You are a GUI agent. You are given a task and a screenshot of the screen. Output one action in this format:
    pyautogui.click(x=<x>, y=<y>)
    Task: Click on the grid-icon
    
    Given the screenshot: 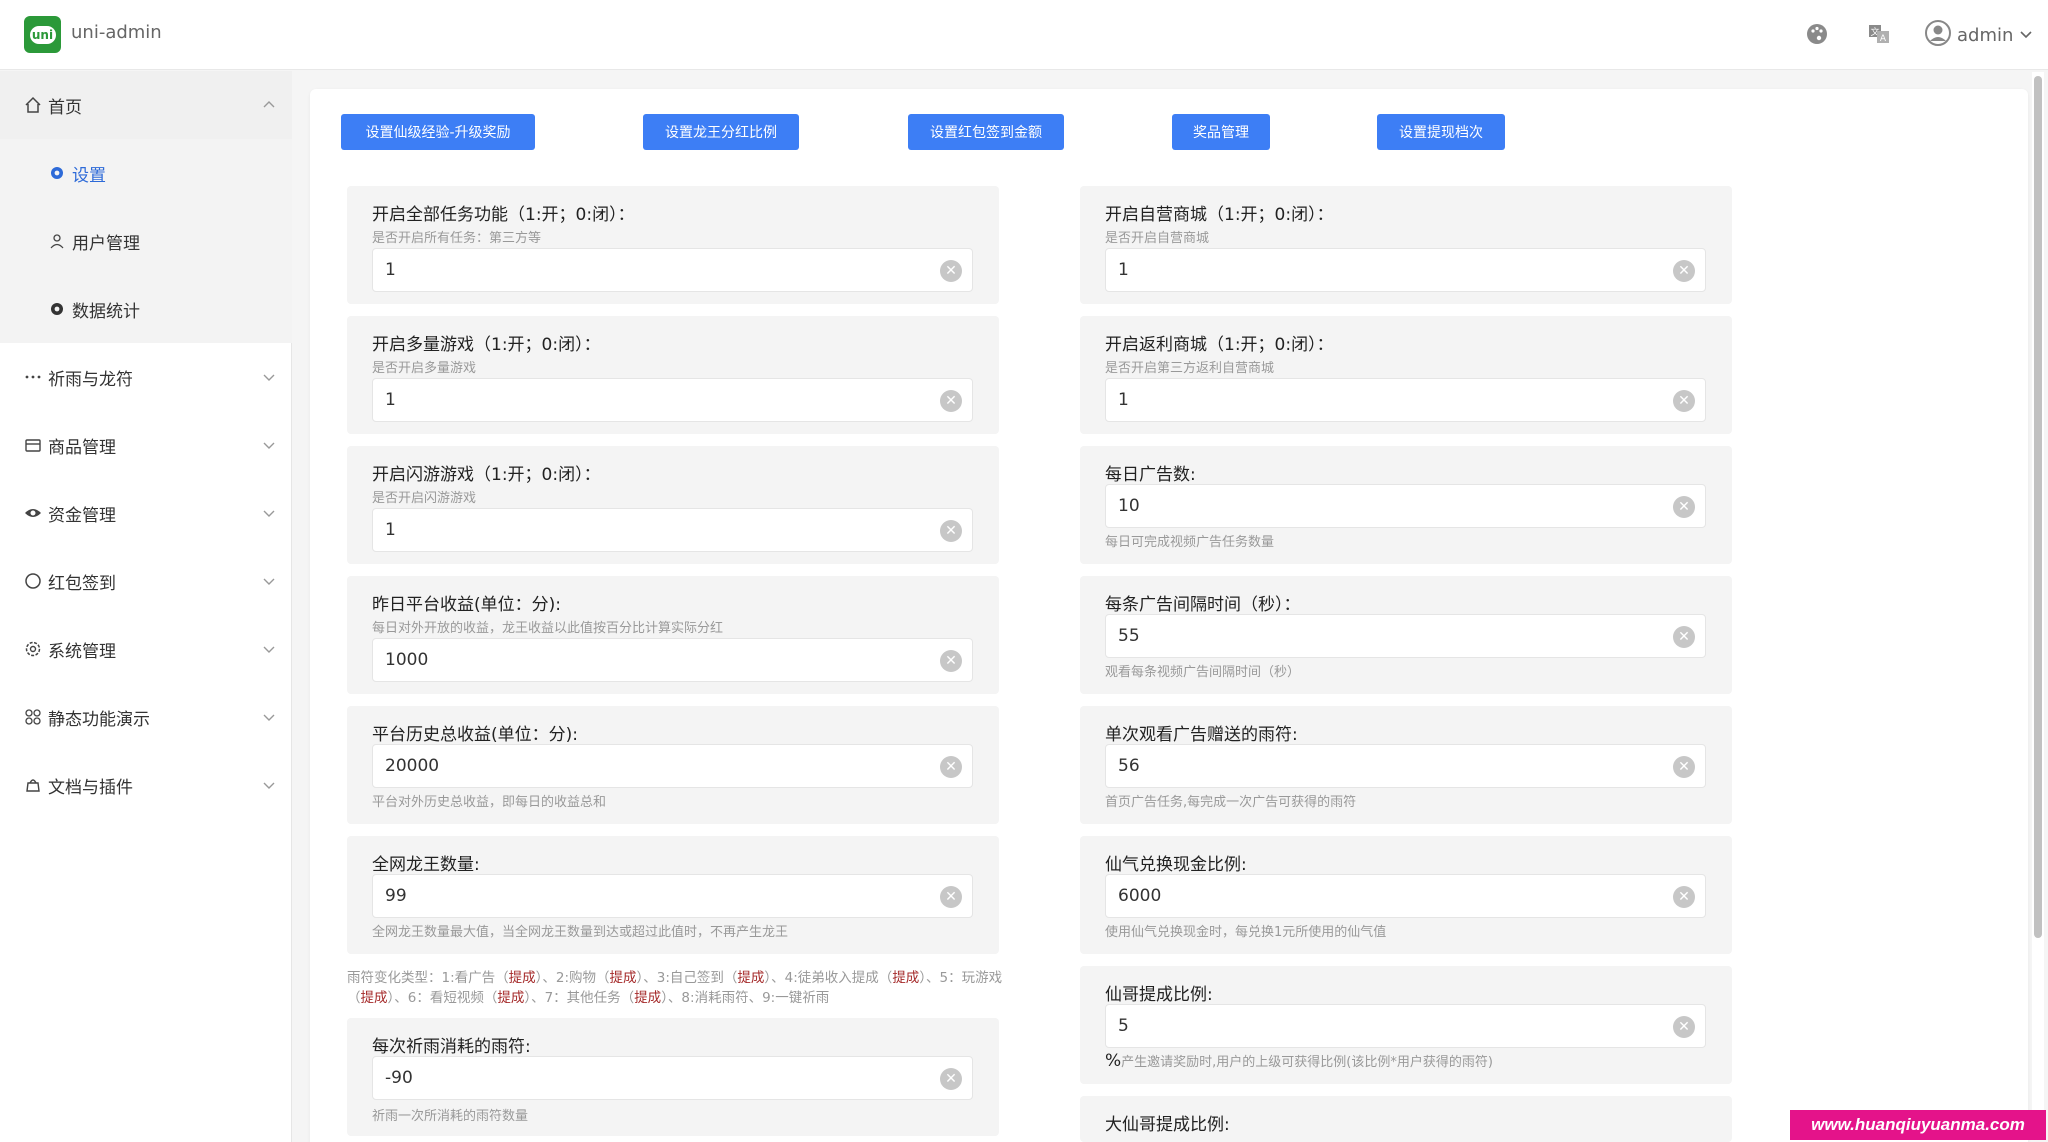 What is the action you would take?
    pyautogui.click(x=33, y=717)
    